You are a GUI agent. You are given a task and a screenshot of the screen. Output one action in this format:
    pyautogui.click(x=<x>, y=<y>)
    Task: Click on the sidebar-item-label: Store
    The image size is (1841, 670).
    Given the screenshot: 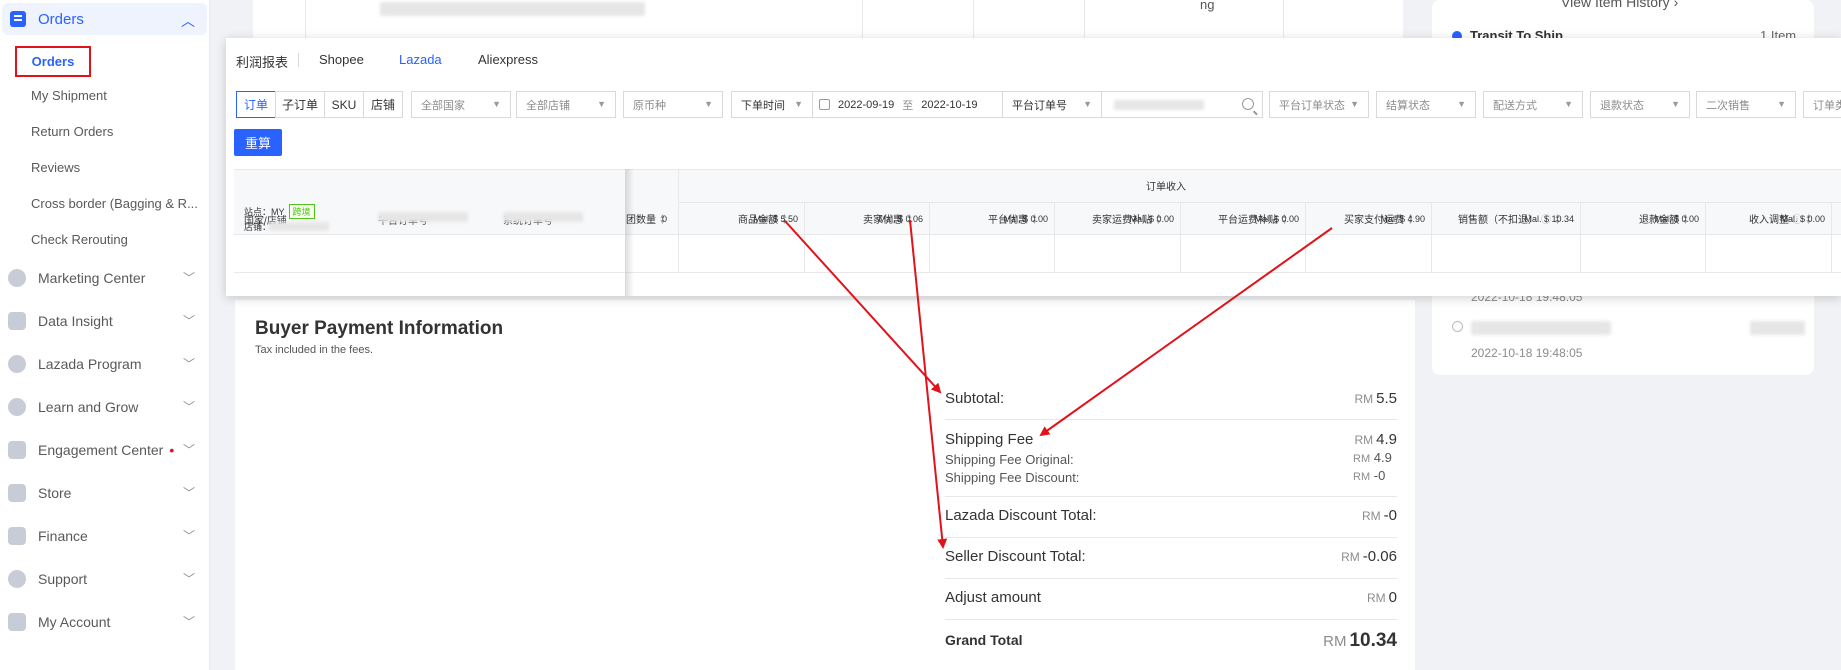 What is the action you would take?
    pyautogui.click(x=55, y=493)
    